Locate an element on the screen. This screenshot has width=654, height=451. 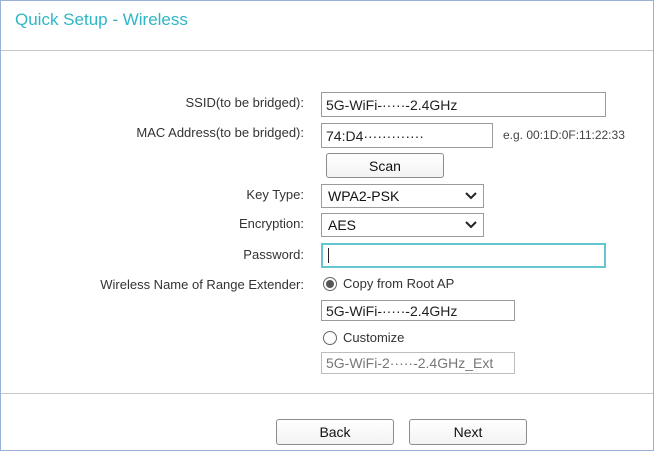
copy-from-root-input-value: 5G-WiFi-·····-2.4GHz is located at coordinates (392, 310).